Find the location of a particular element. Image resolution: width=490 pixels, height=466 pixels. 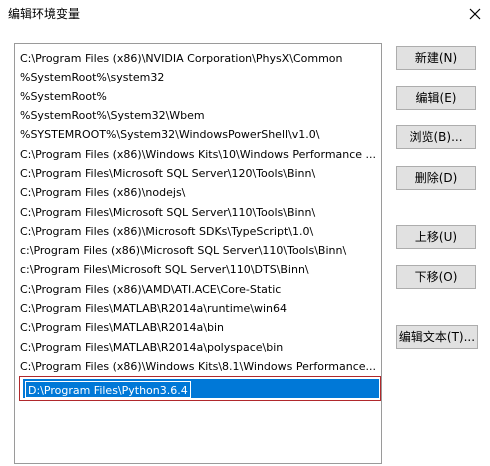

editing-list-item: D:\Program Files\Python3.6.4 is located at coordinates (200, 388).